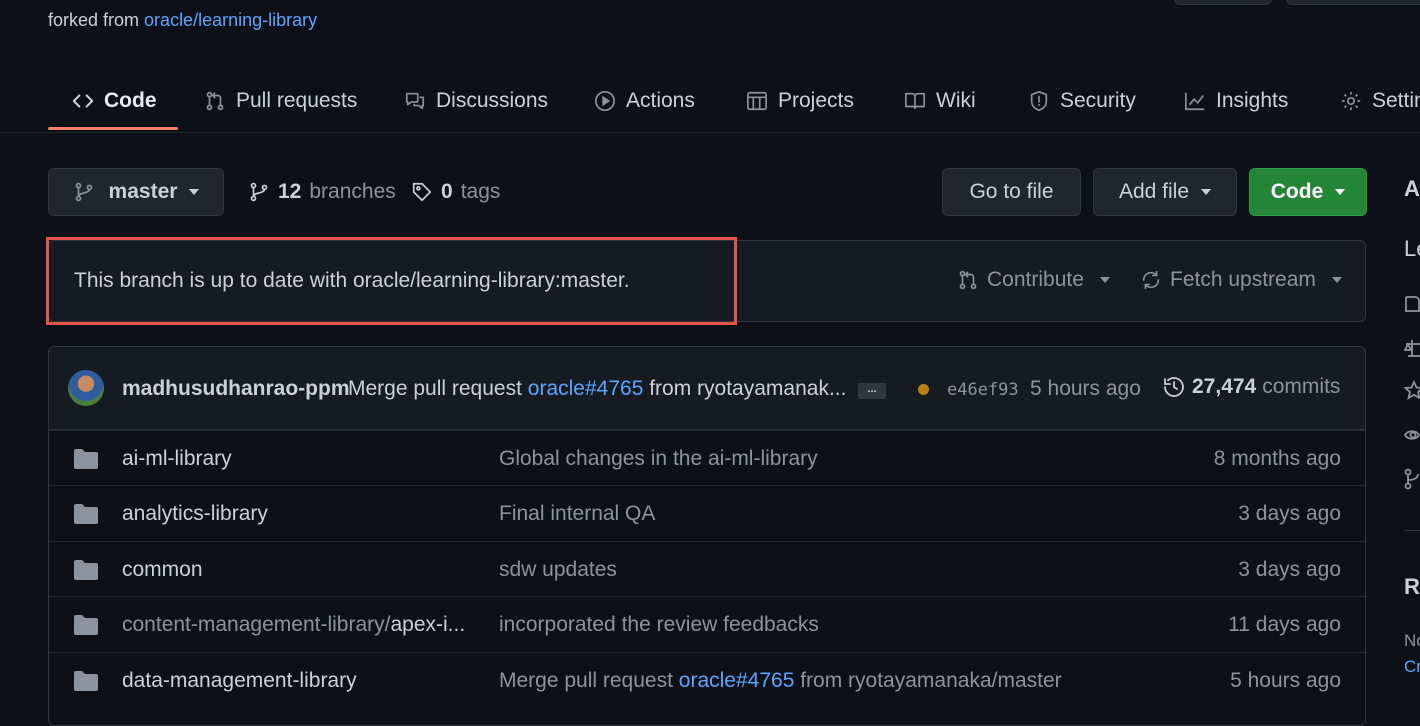 This screenshot has height=726, width=1420. Describe the element at coordinates (94, 20) in the screenshot. I see `forked-prefix: forked from` at that location.